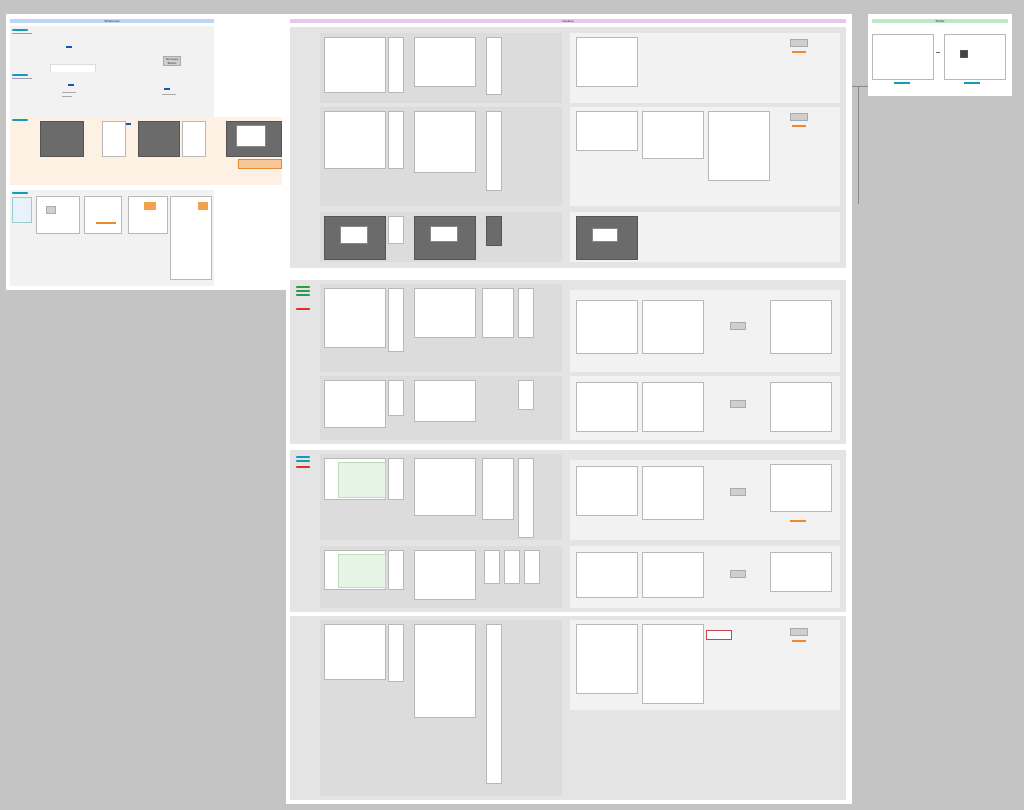  I want to click on group-1-right-b, so click(705, 157).